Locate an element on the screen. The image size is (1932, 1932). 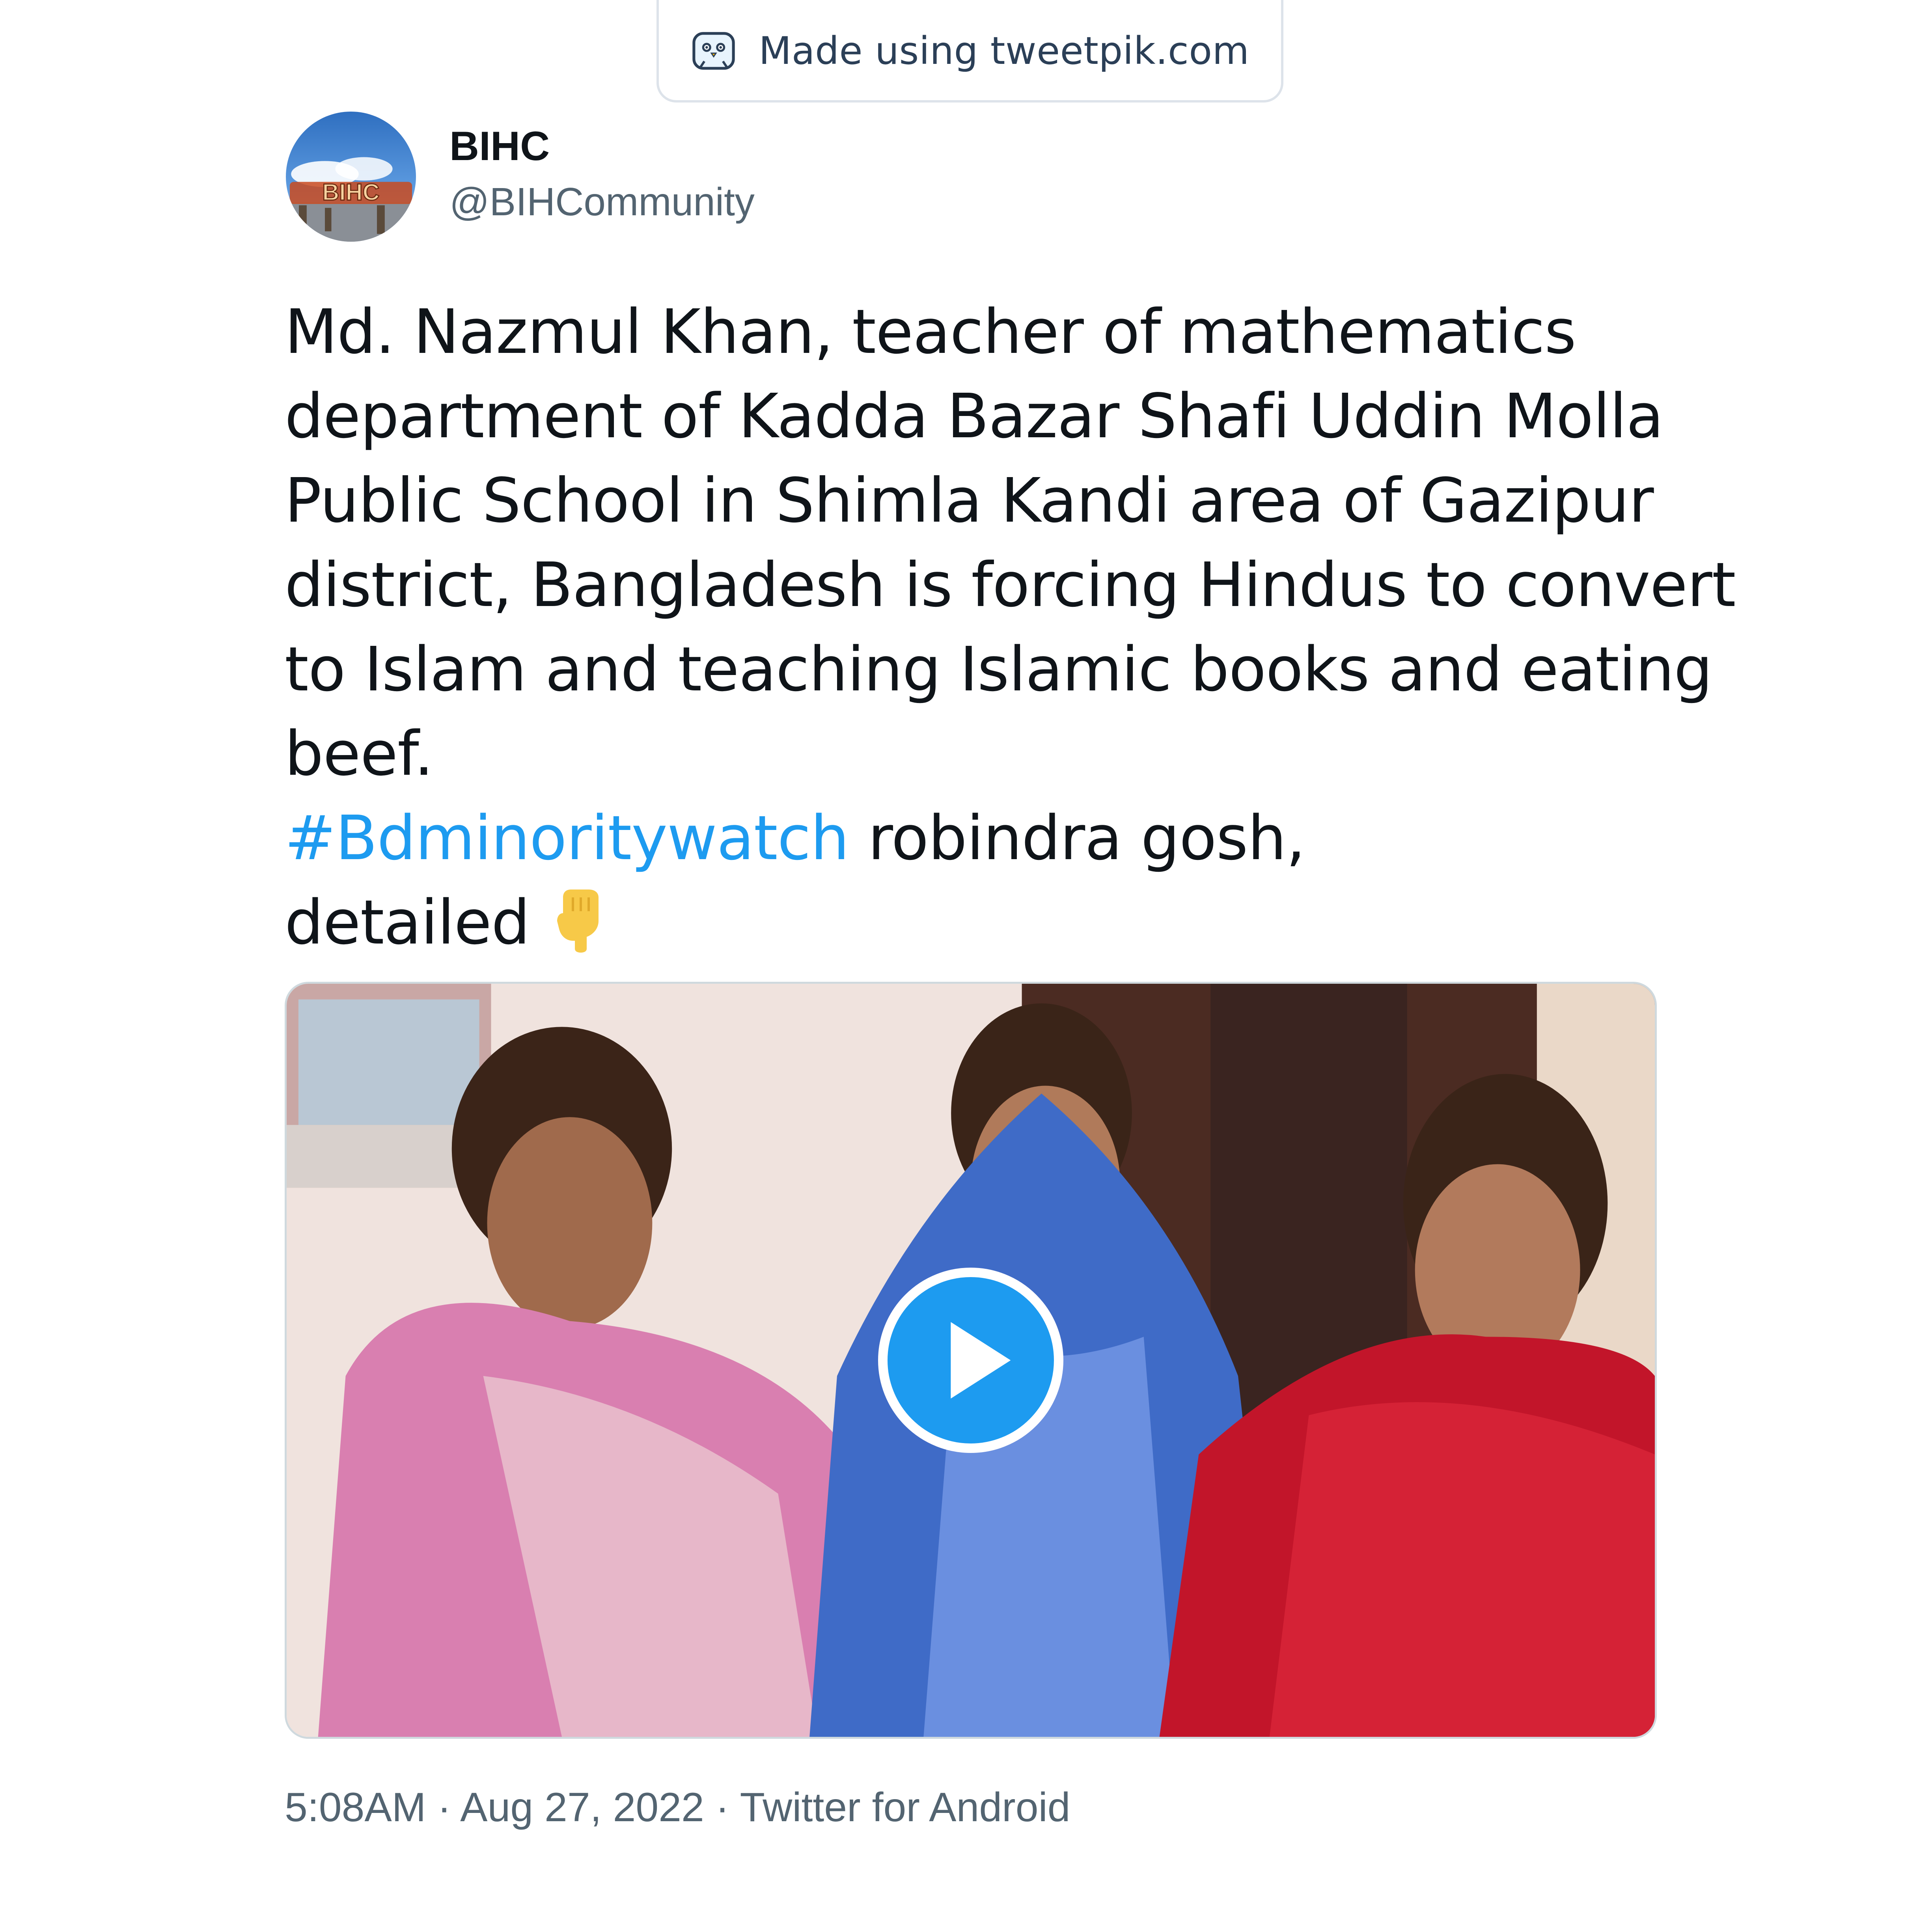
avatar-logo-text: BIHC is located at coordinates (350, 192).